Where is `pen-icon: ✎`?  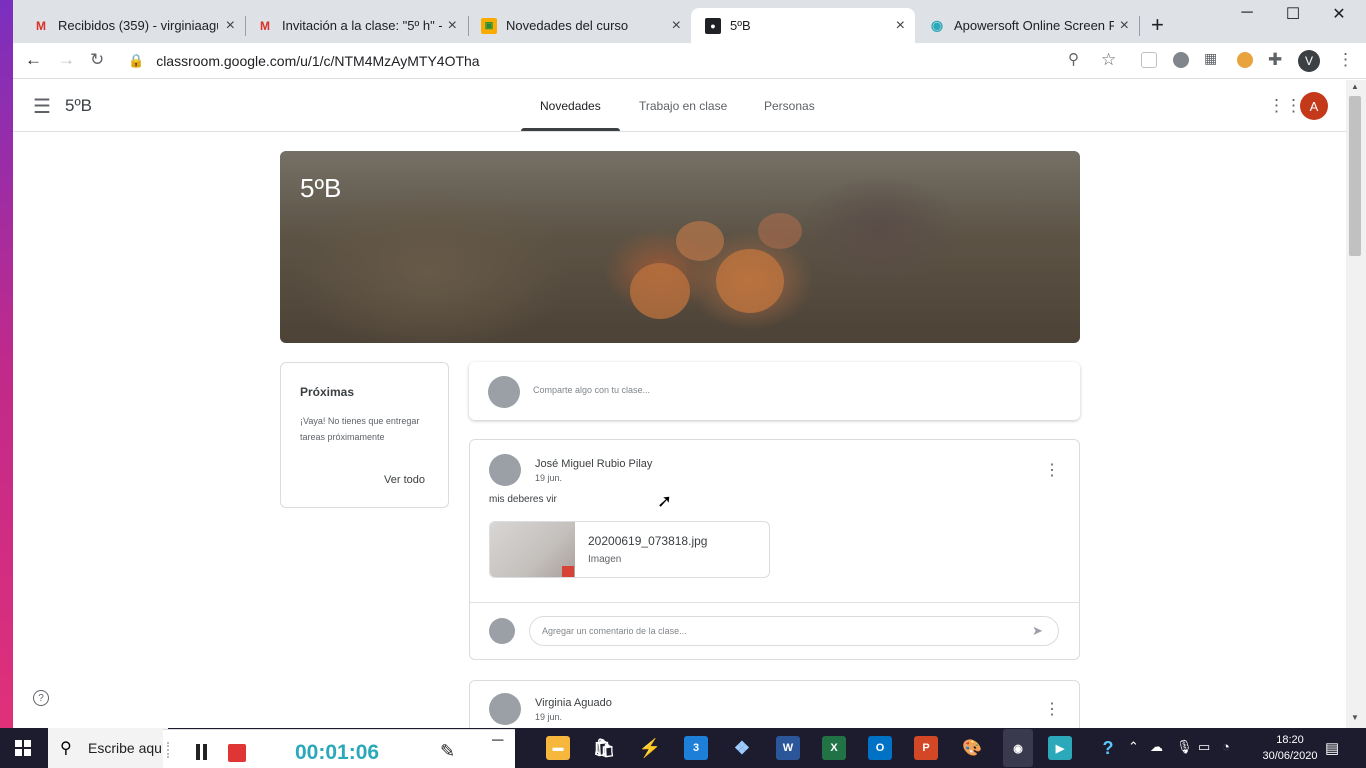 pen-icon: ✎ is located at coordinates (447, 751).